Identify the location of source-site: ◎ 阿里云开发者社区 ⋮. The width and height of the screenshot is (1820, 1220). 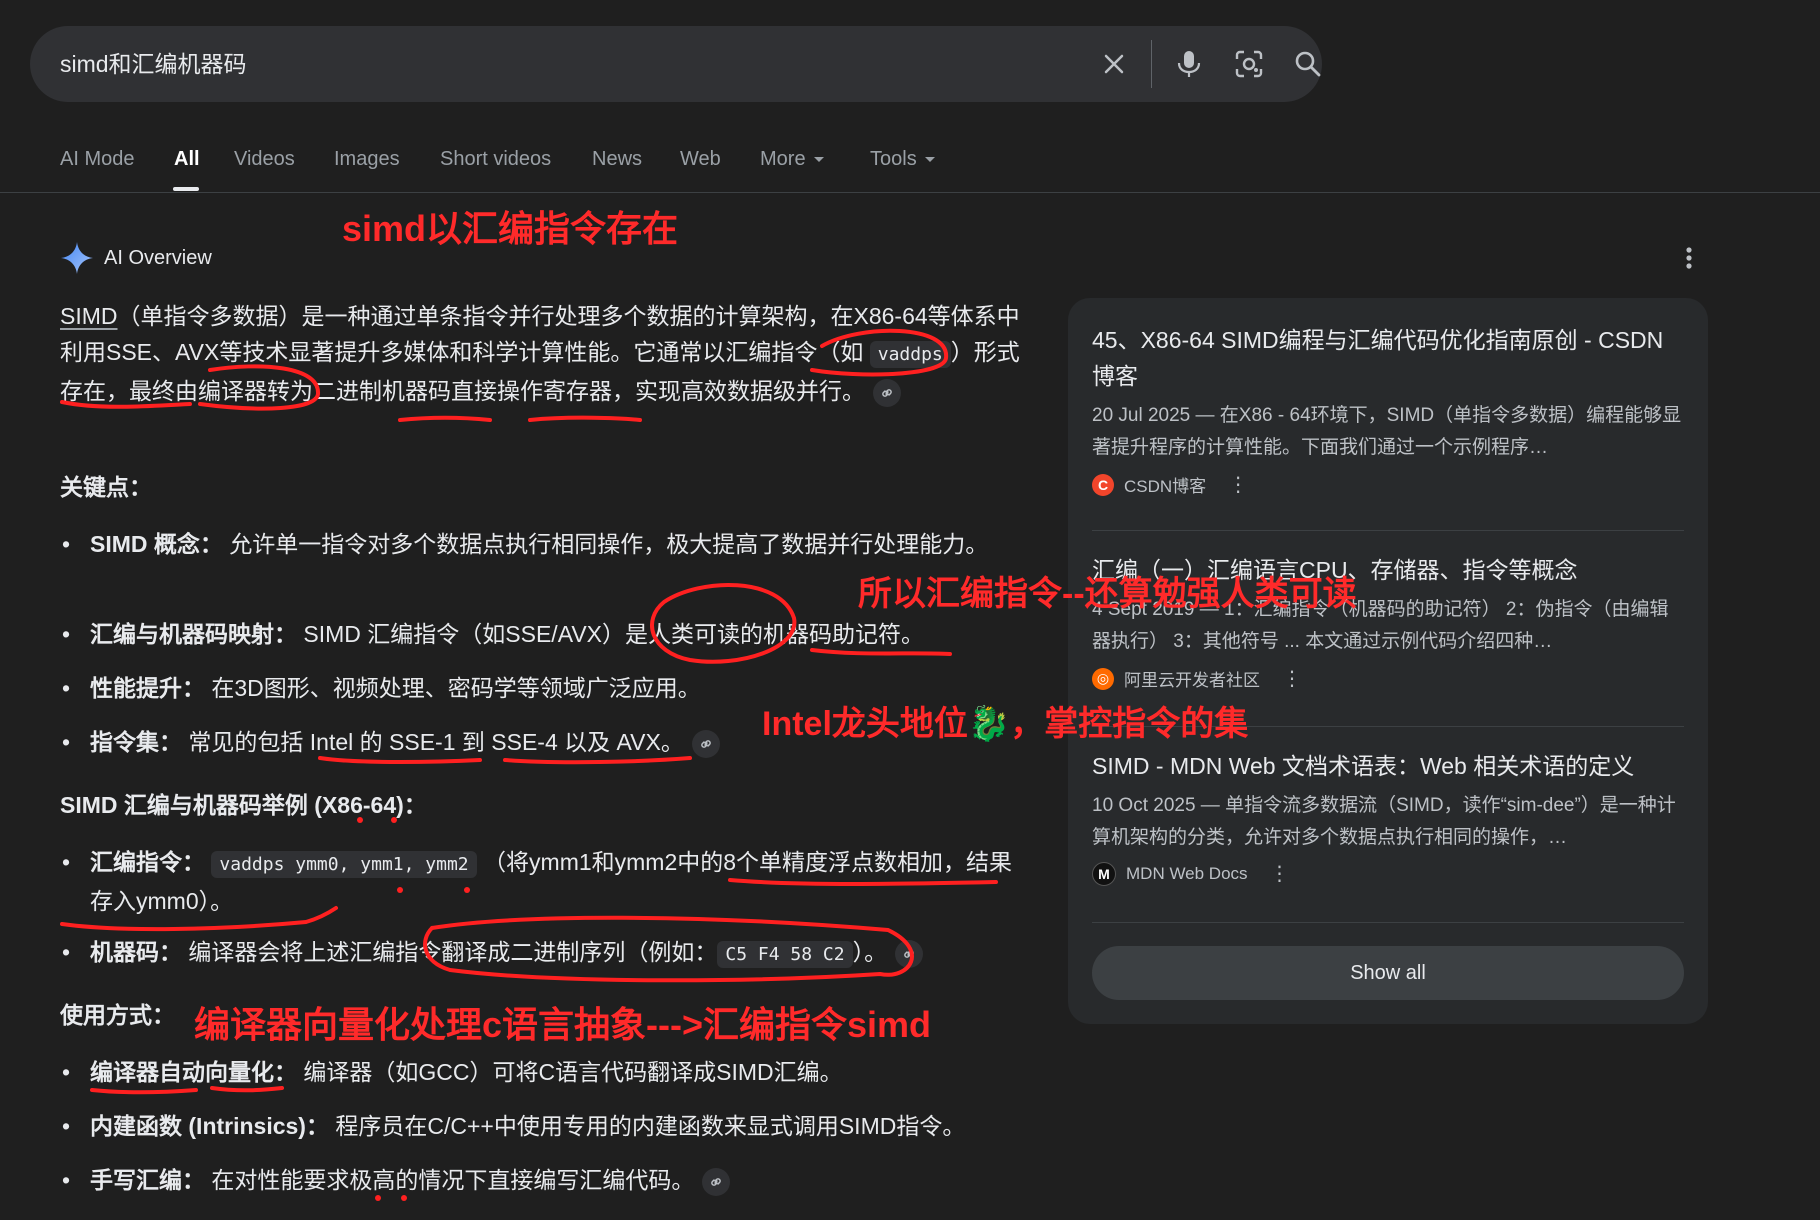
(1388, 678).